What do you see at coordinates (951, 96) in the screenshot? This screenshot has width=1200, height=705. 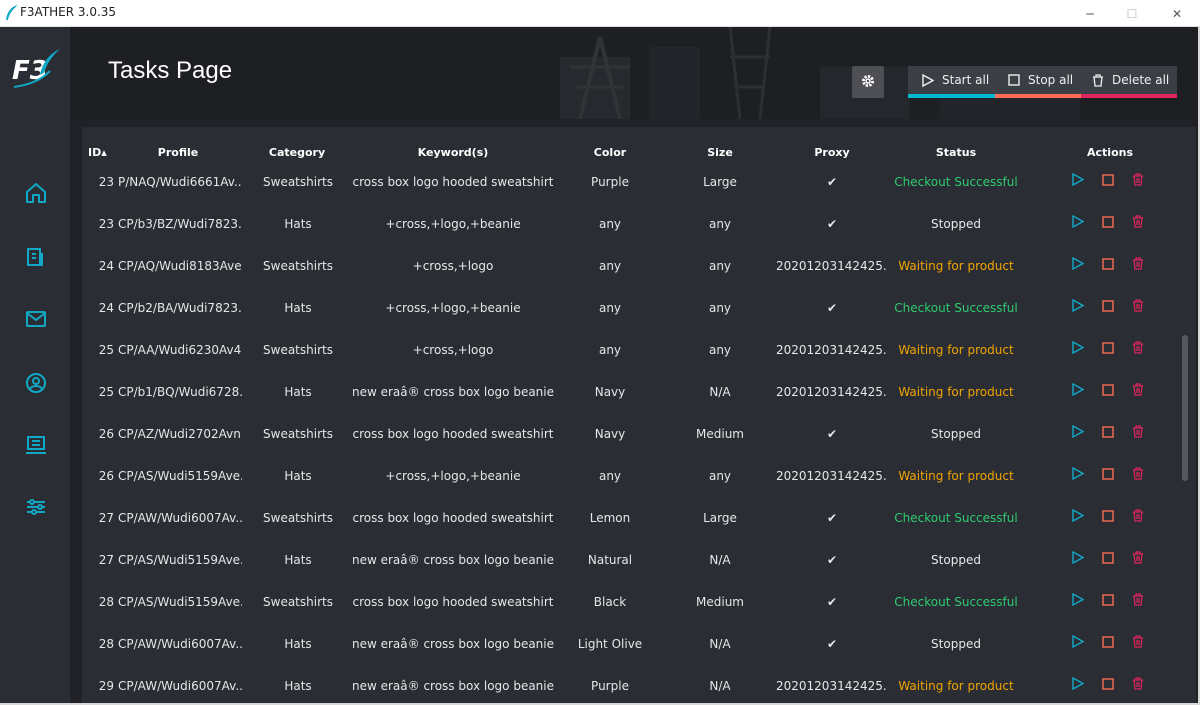 I see `start-all-underline` at bounding box center [951, 96].